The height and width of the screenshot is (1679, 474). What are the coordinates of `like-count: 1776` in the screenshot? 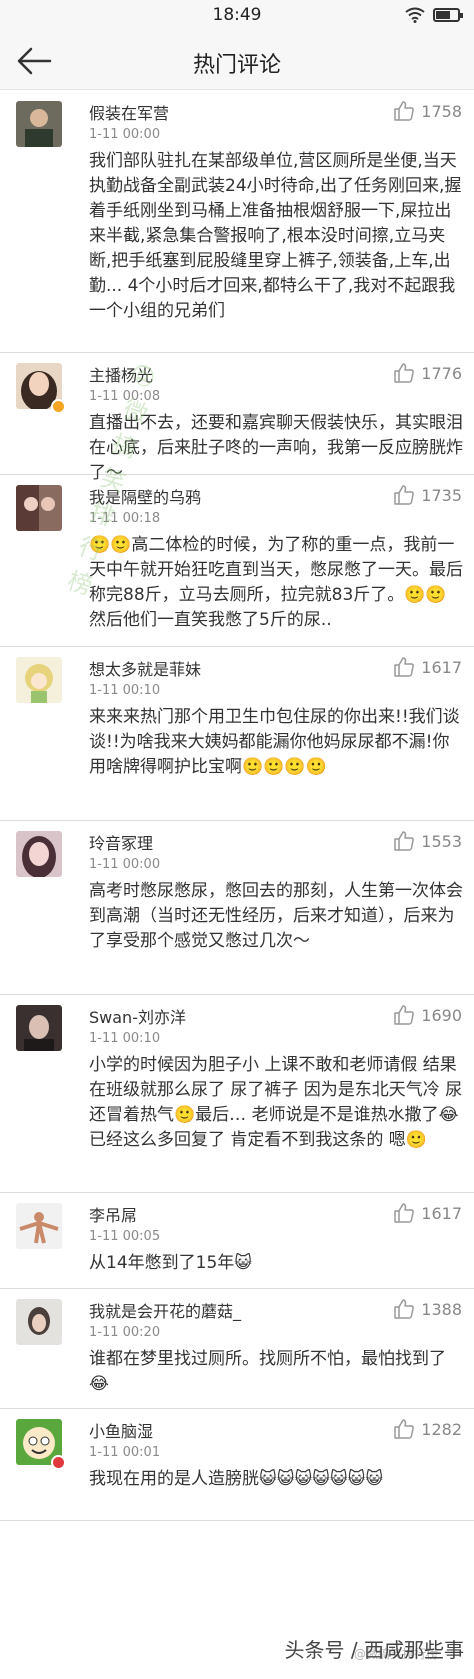 It's located at (441, 373).